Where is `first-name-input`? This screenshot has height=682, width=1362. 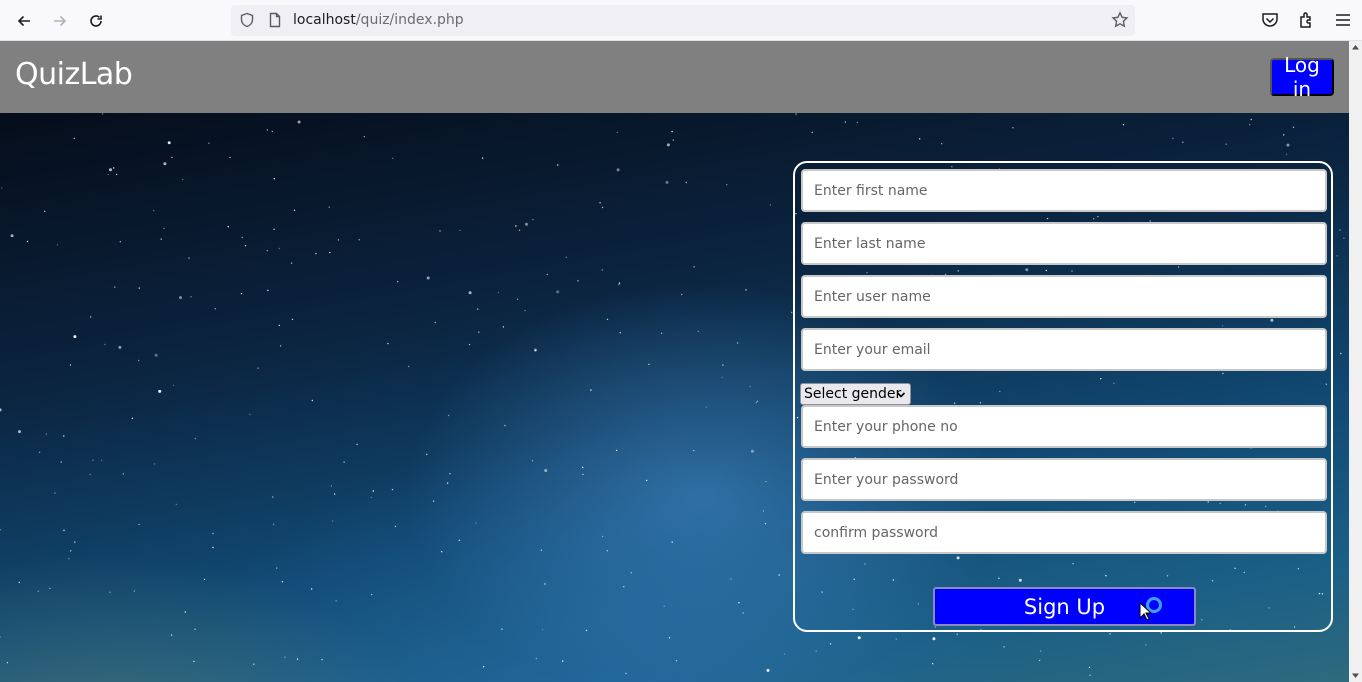 first-name-input is located at coordinates (1064, 190).